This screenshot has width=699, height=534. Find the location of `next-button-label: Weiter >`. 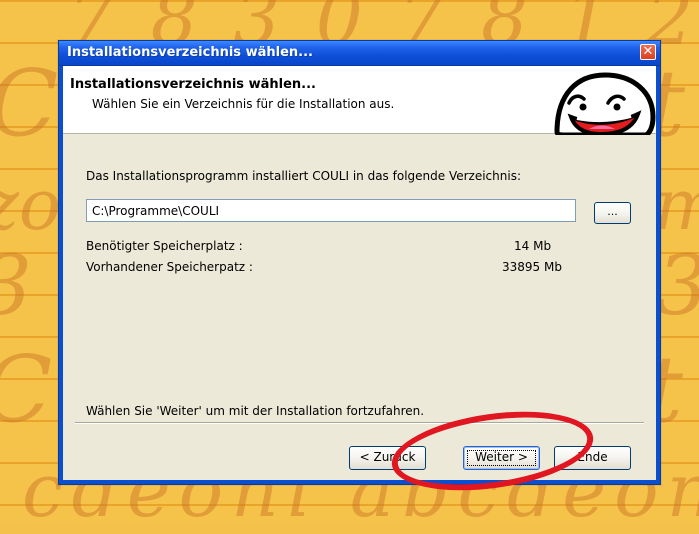

next-button-label: Weiter > is located at coordinates (501, 457).